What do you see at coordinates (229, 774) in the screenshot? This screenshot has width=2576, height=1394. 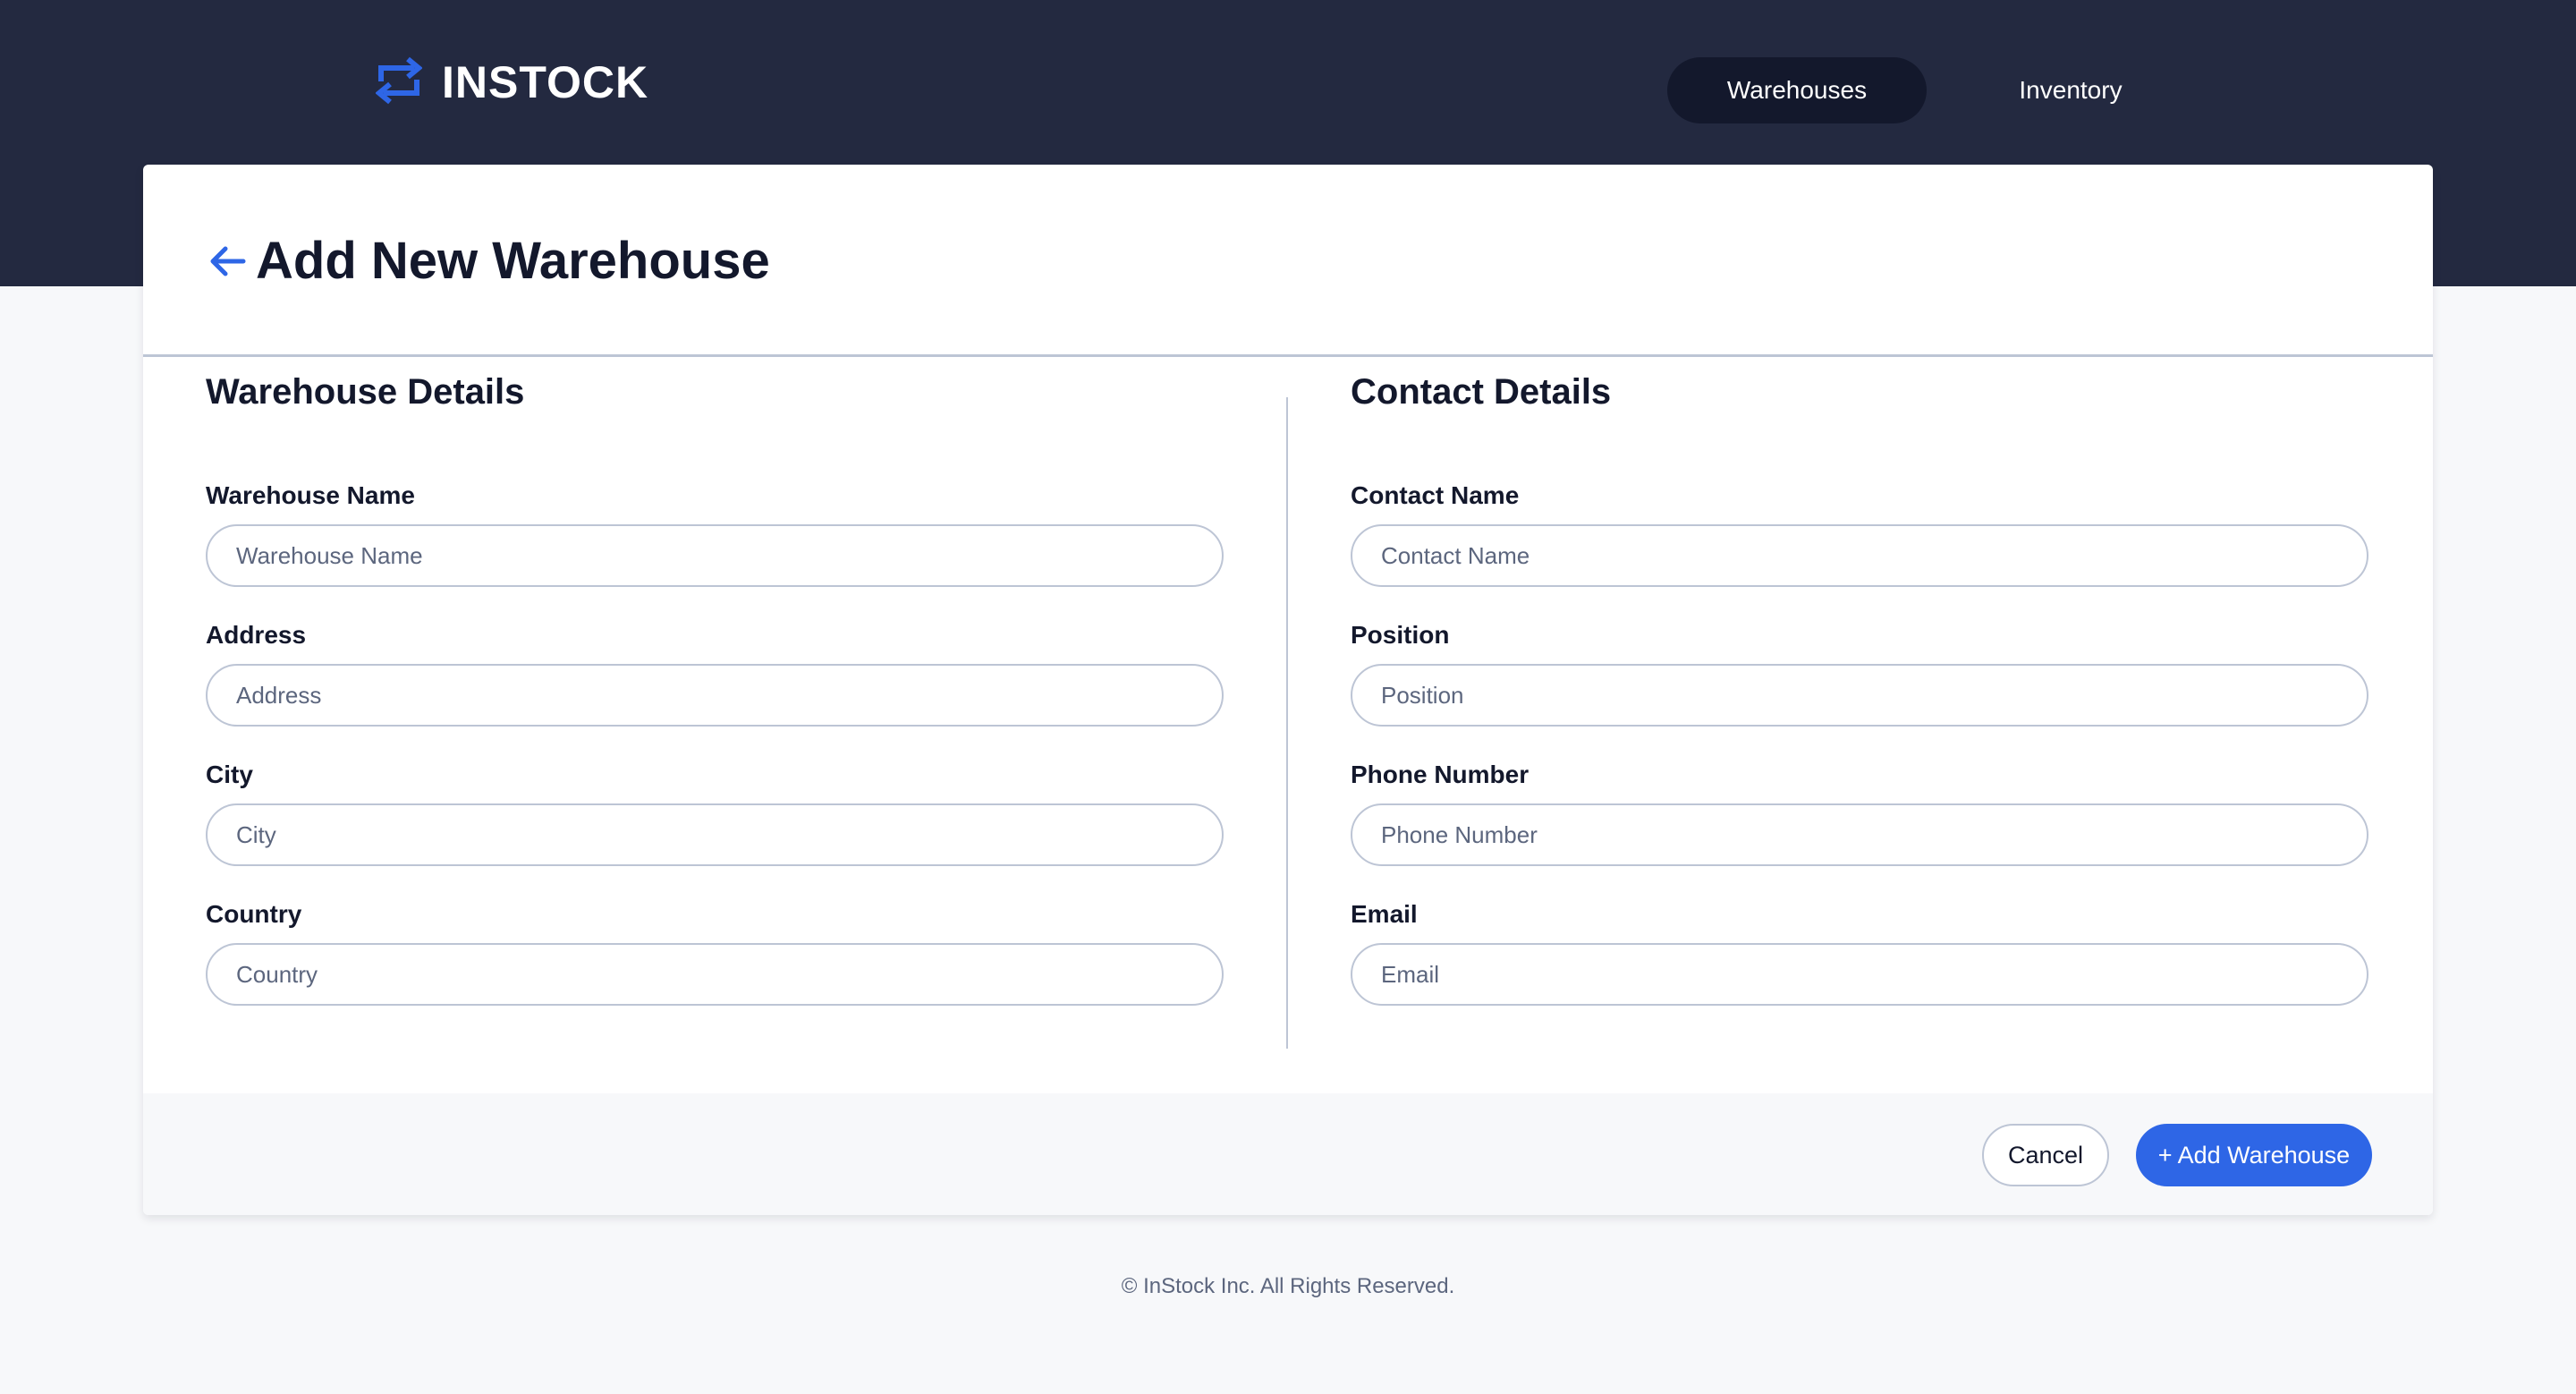 I see `city-label: City` at bounding box center [229, 774].